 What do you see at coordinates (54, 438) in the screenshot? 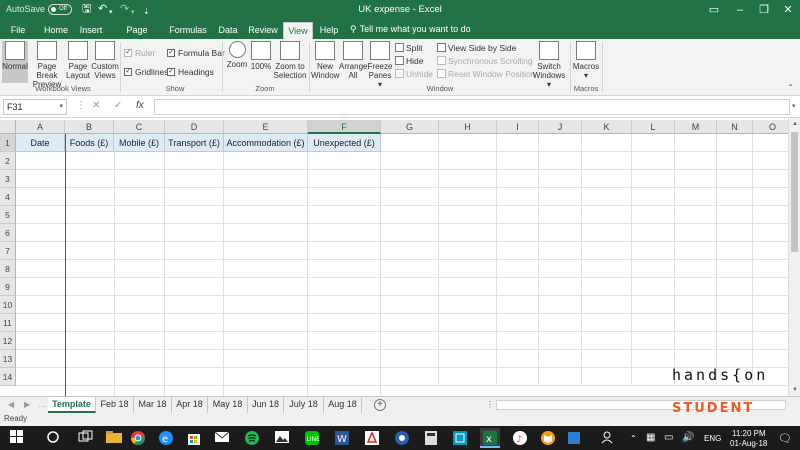
I see `search-icon` at bounding box center [54, 438].